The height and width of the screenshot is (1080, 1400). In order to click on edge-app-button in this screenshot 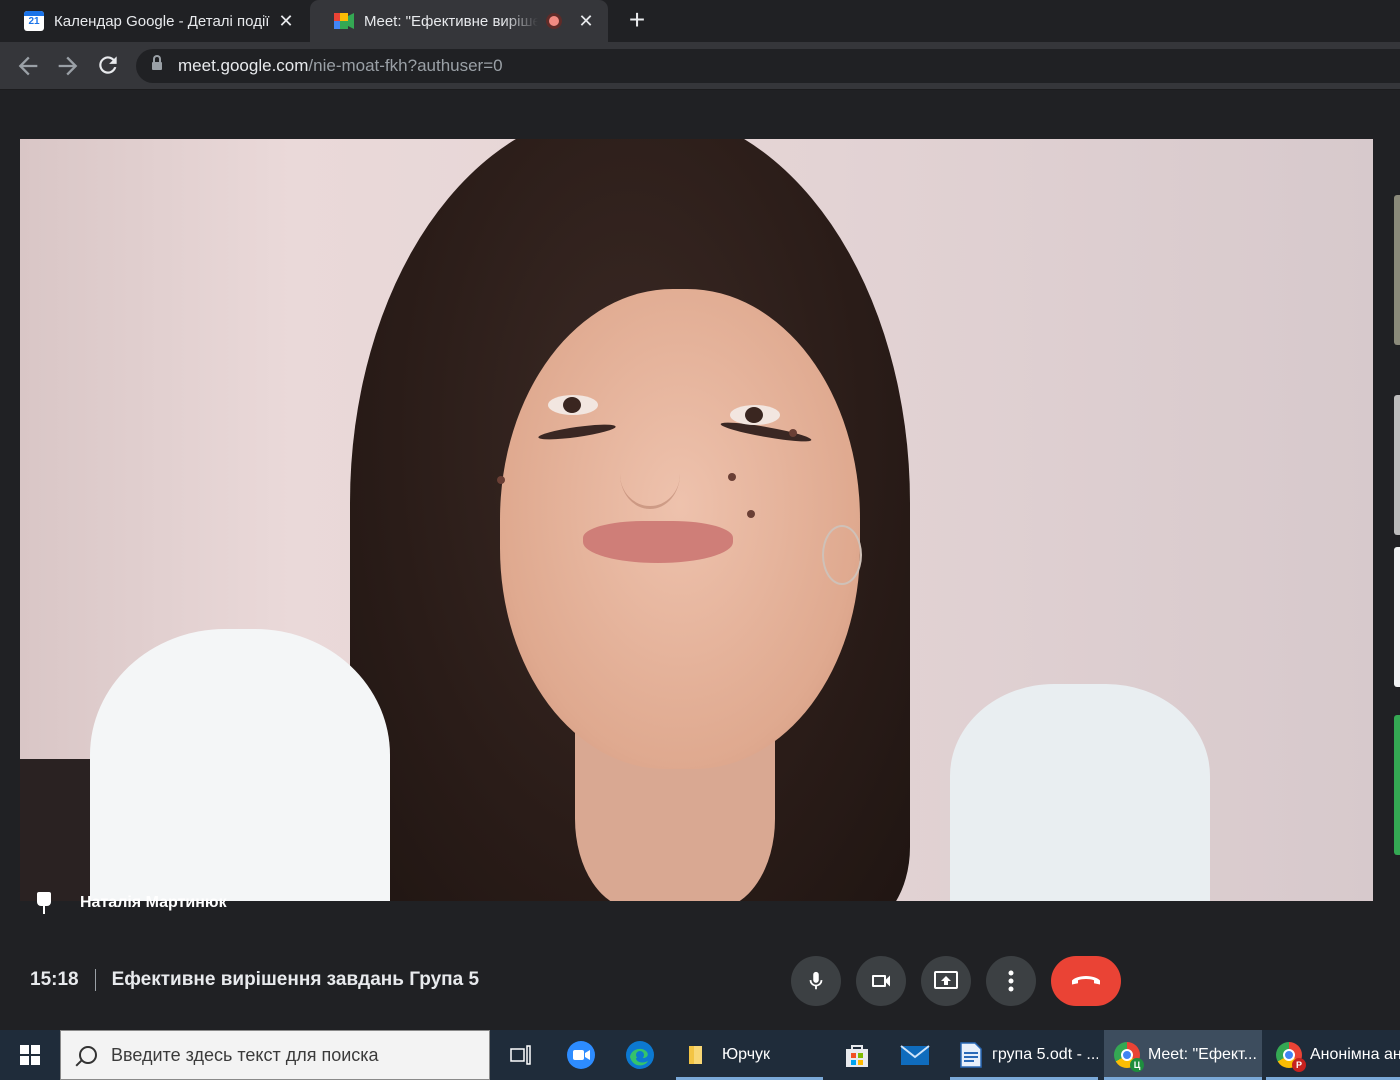, I will do `click(640, 1055)`.